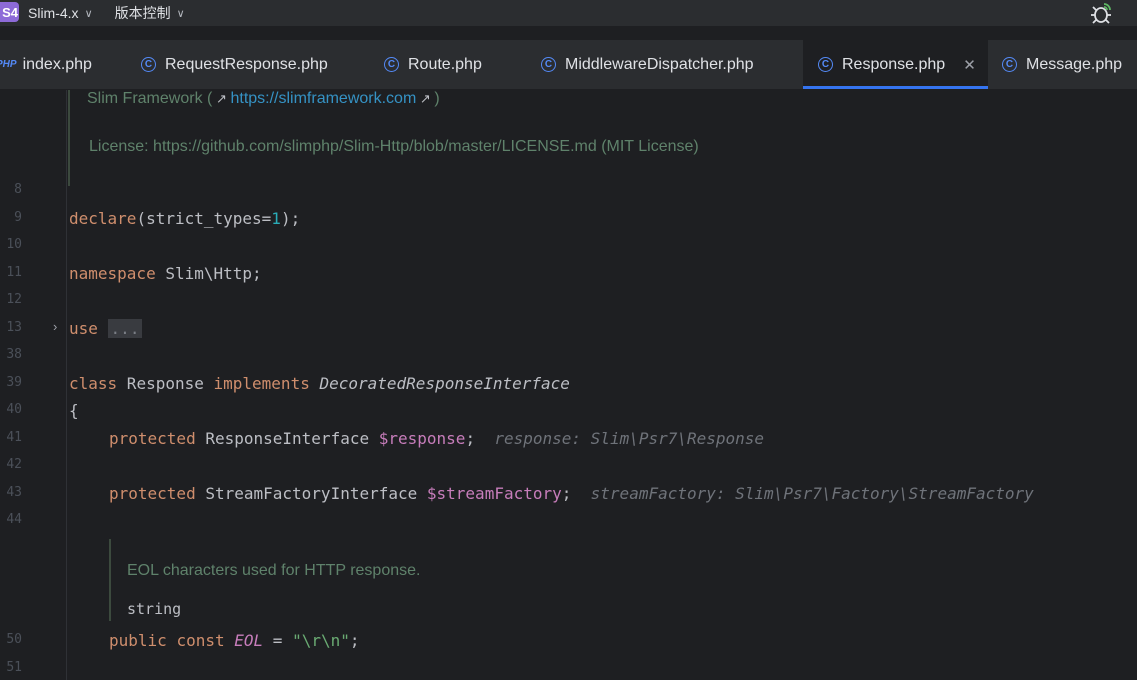  I want to click on type-name: StreamFactoryInterface, so click(311, 493).